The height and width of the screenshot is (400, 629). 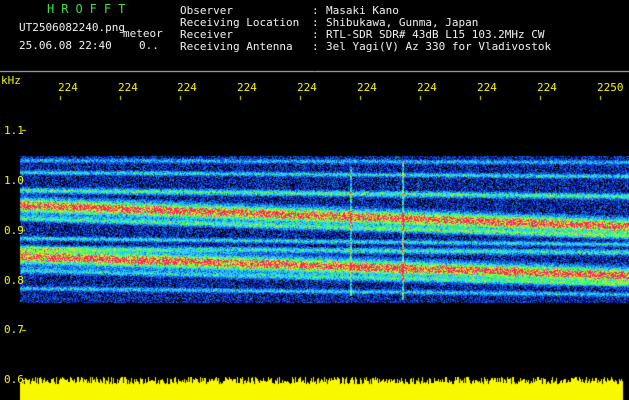 I want to click on info-label-antenna: Receiving Antenna, so click(x=236, y=46).